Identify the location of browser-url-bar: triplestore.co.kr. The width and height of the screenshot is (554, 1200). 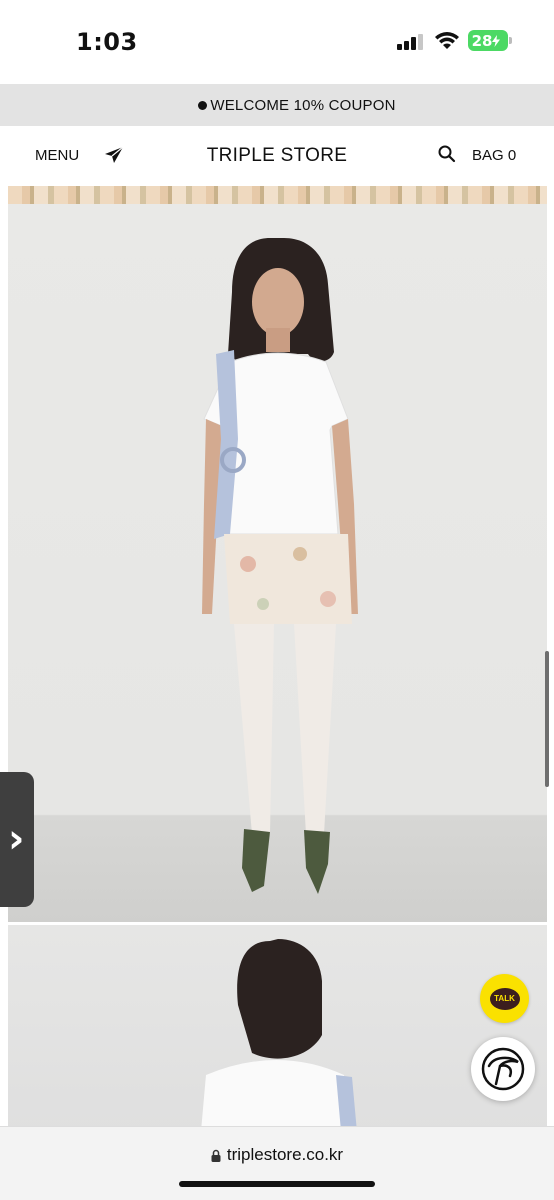
(277, 1163).